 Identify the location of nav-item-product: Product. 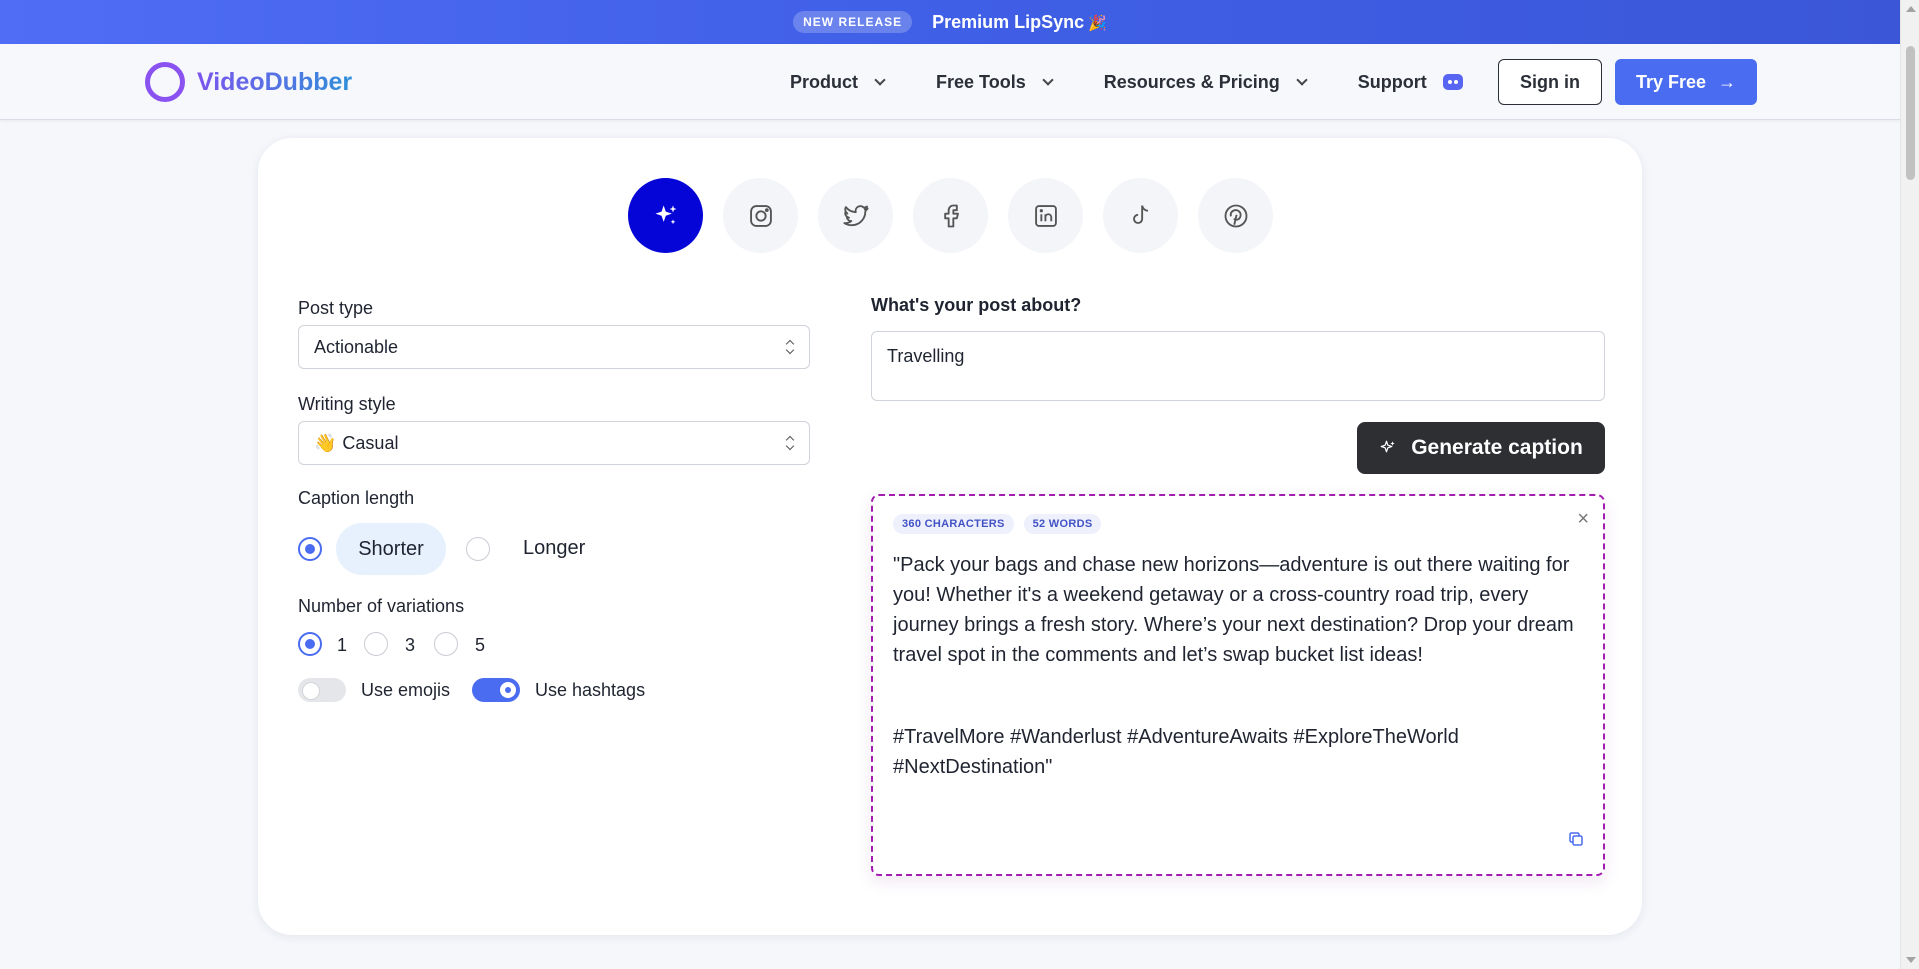
(838, 82).